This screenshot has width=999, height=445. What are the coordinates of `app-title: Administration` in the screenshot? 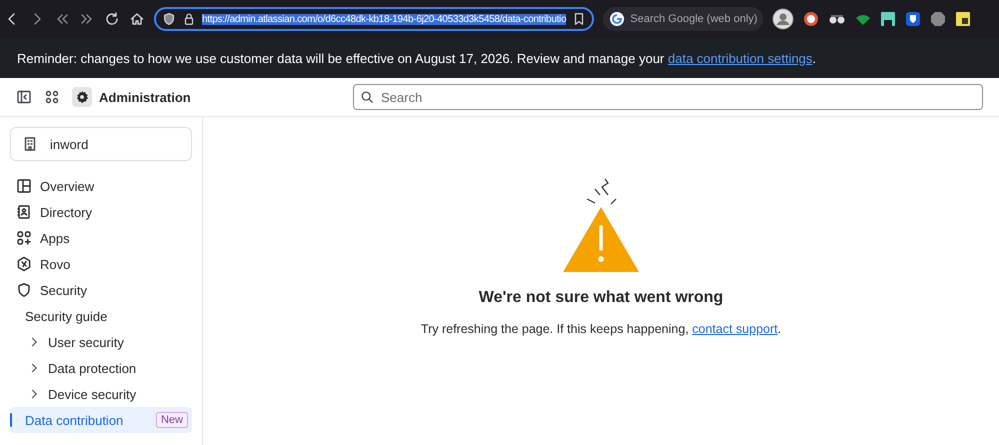 It's located at (145, 97).